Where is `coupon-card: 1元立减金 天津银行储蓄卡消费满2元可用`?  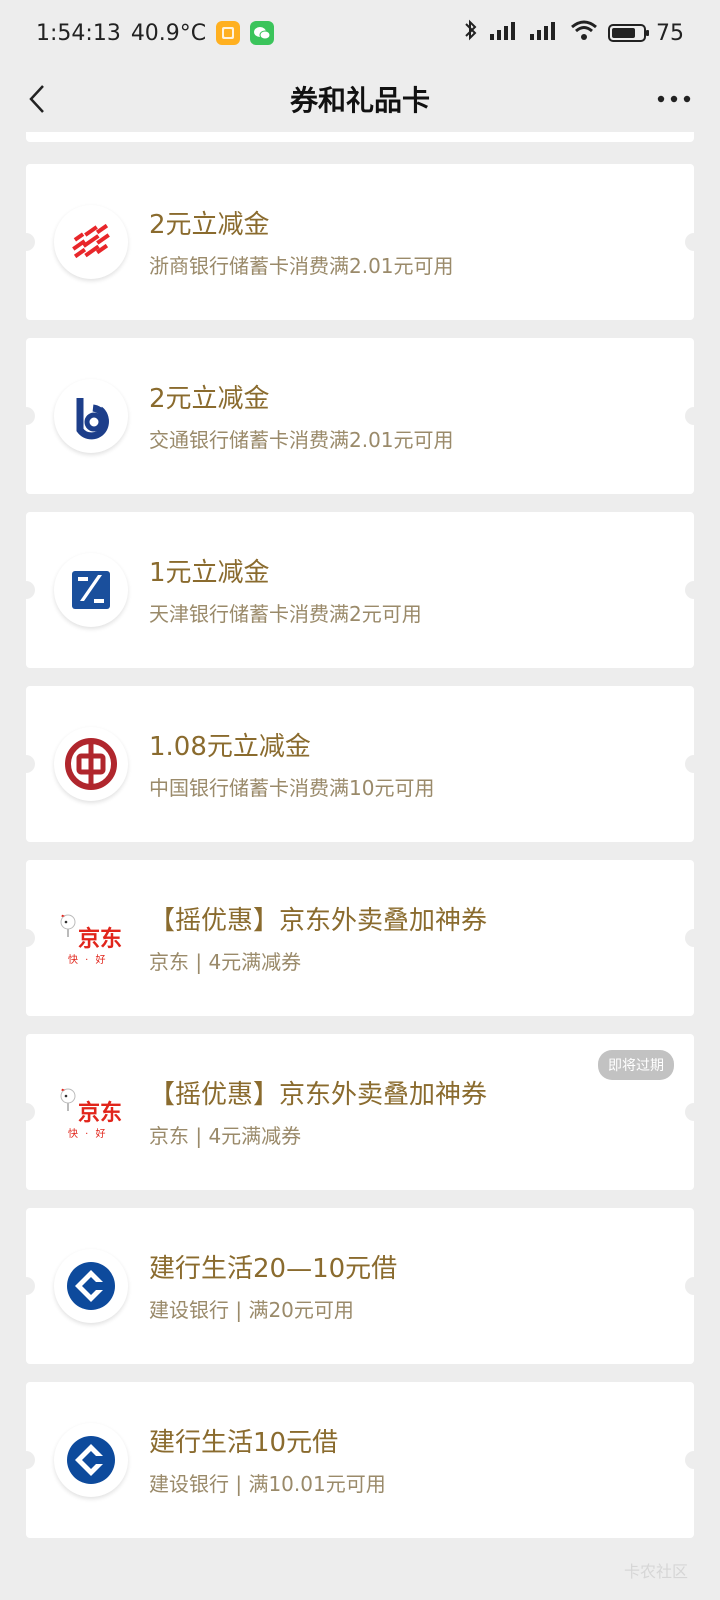
coupon-card: 1元立减金 天津银行储蓄卡消费满2元可用 is located at coordinates (360, 590).